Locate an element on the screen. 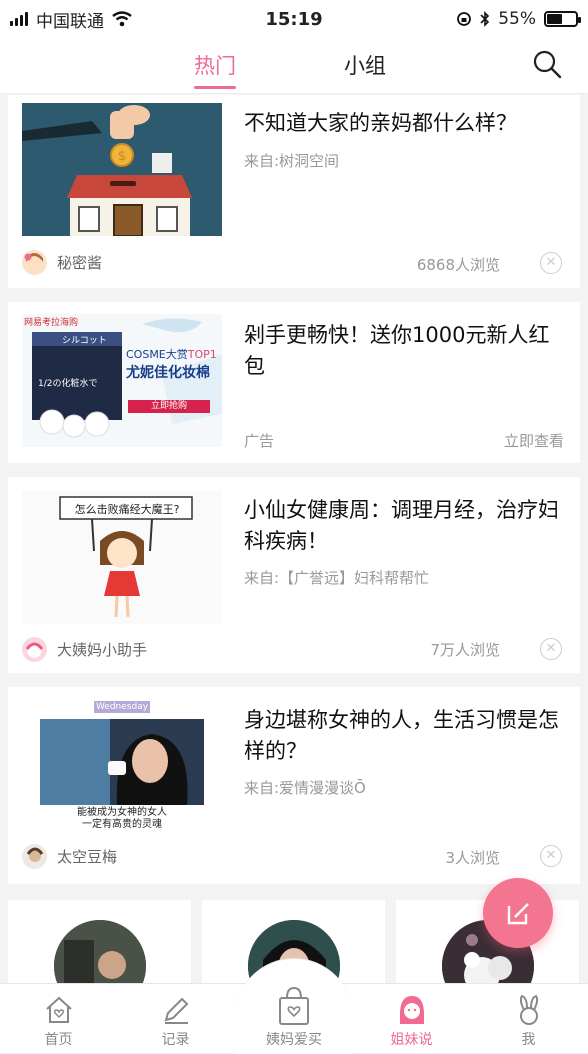 Image resolution: width=588 pixels, height=1054 pixels. group-card is located at coordinates (99, 942).